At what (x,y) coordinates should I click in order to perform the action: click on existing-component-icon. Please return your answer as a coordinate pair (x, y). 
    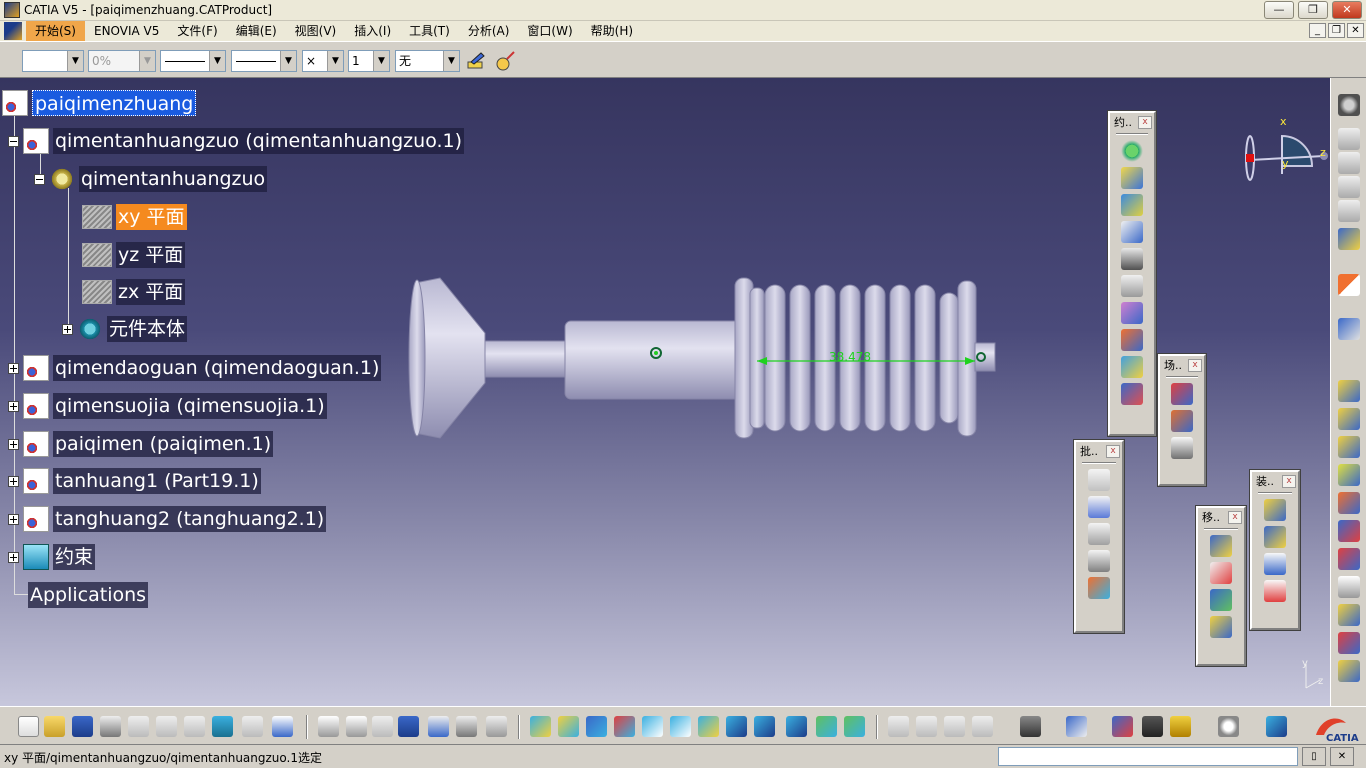
    Looking at the image, I should click on (1275, 510).